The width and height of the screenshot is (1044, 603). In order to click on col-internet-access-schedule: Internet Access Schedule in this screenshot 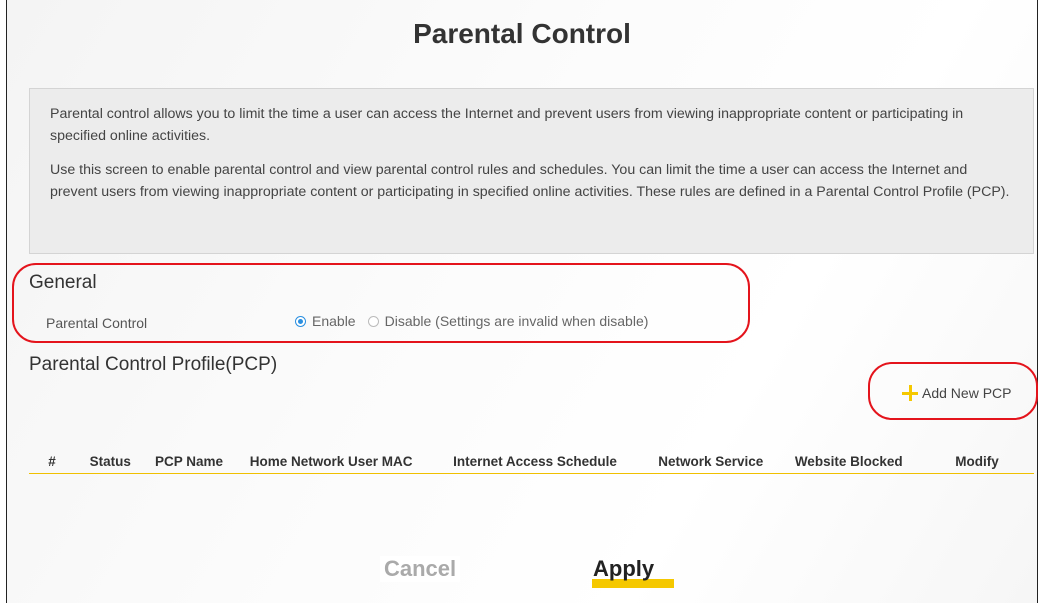, I will do `click(535, 461)`.